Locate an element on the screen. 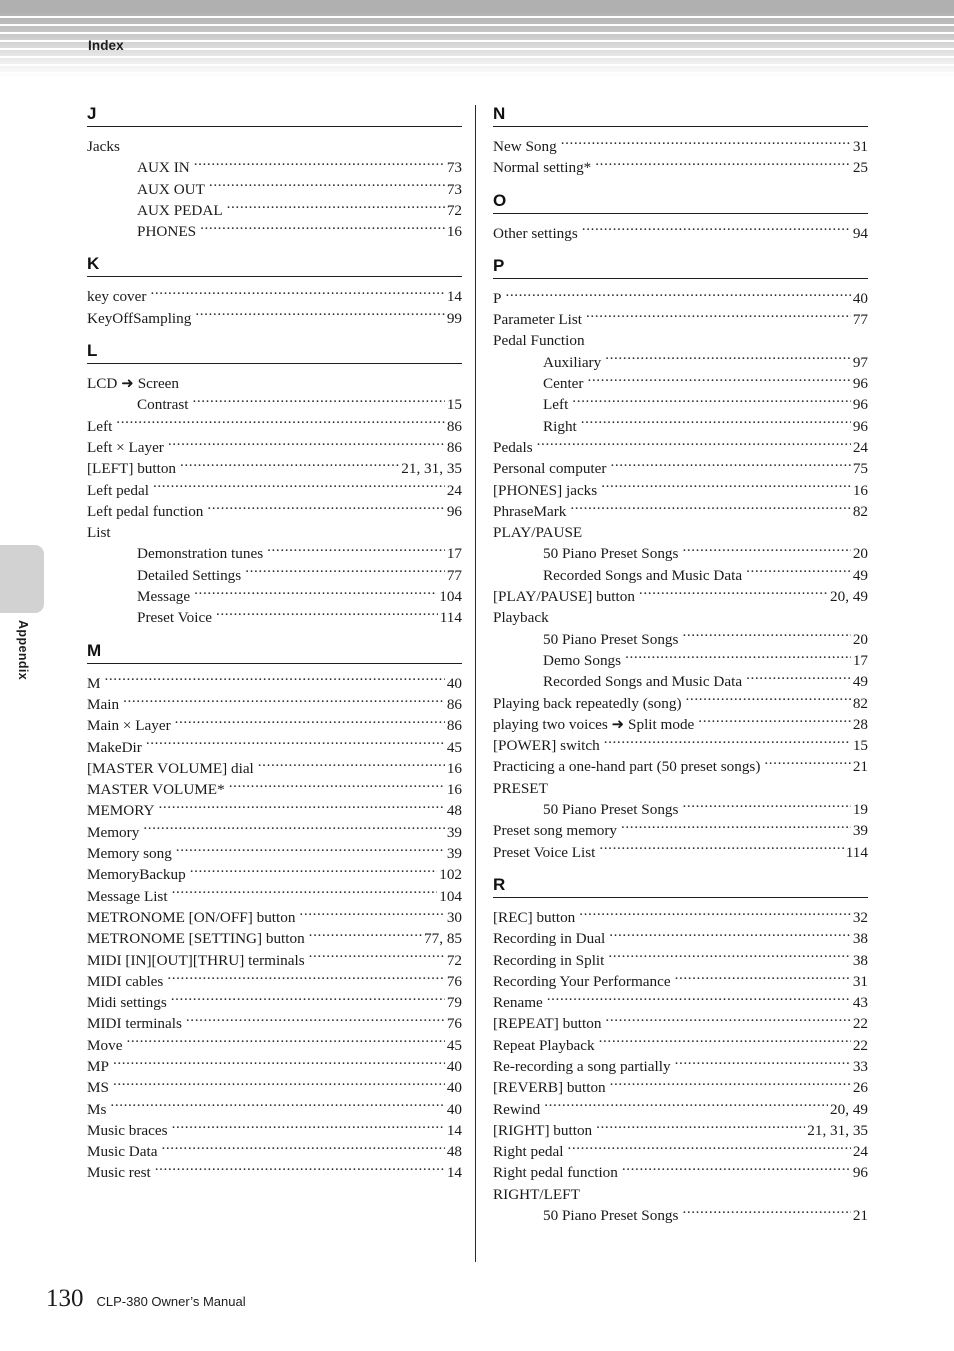 The height and width of the screenshot is (1351, 954). index-entry: Right 96 is located at coordinates (680, 426).